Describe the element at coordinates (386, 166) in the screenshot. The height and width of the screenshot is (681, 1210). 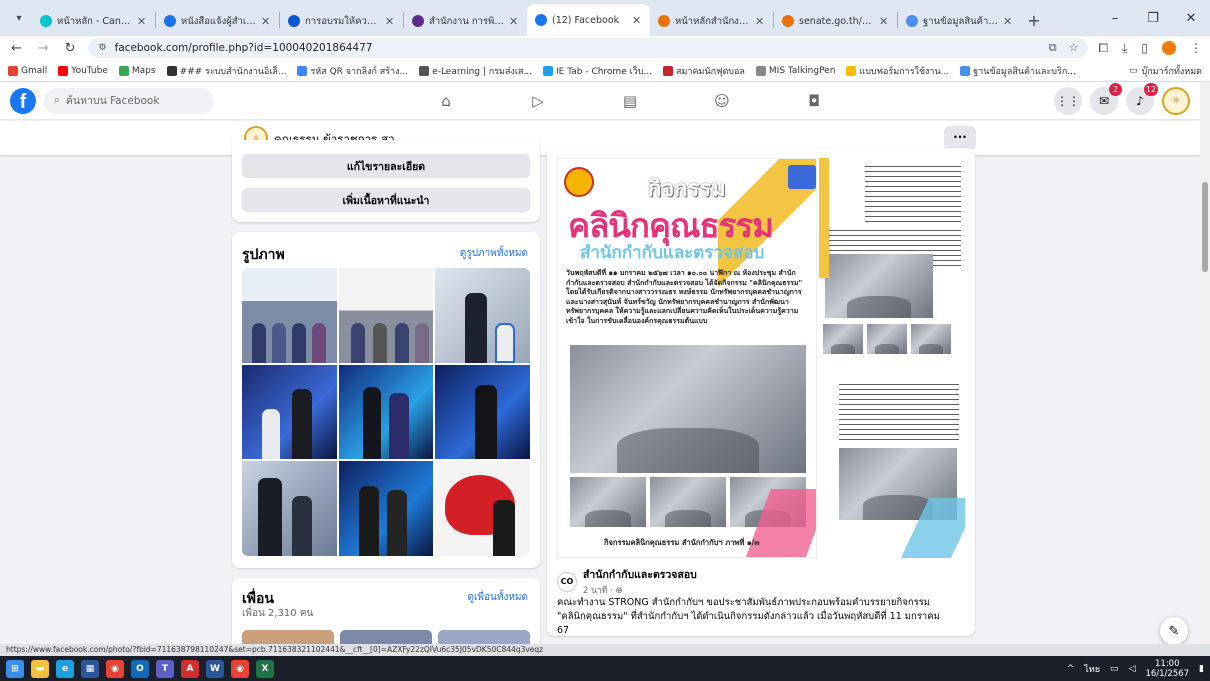
I see `edit-details-button: แก้ไขรายละเอียด` at that location.